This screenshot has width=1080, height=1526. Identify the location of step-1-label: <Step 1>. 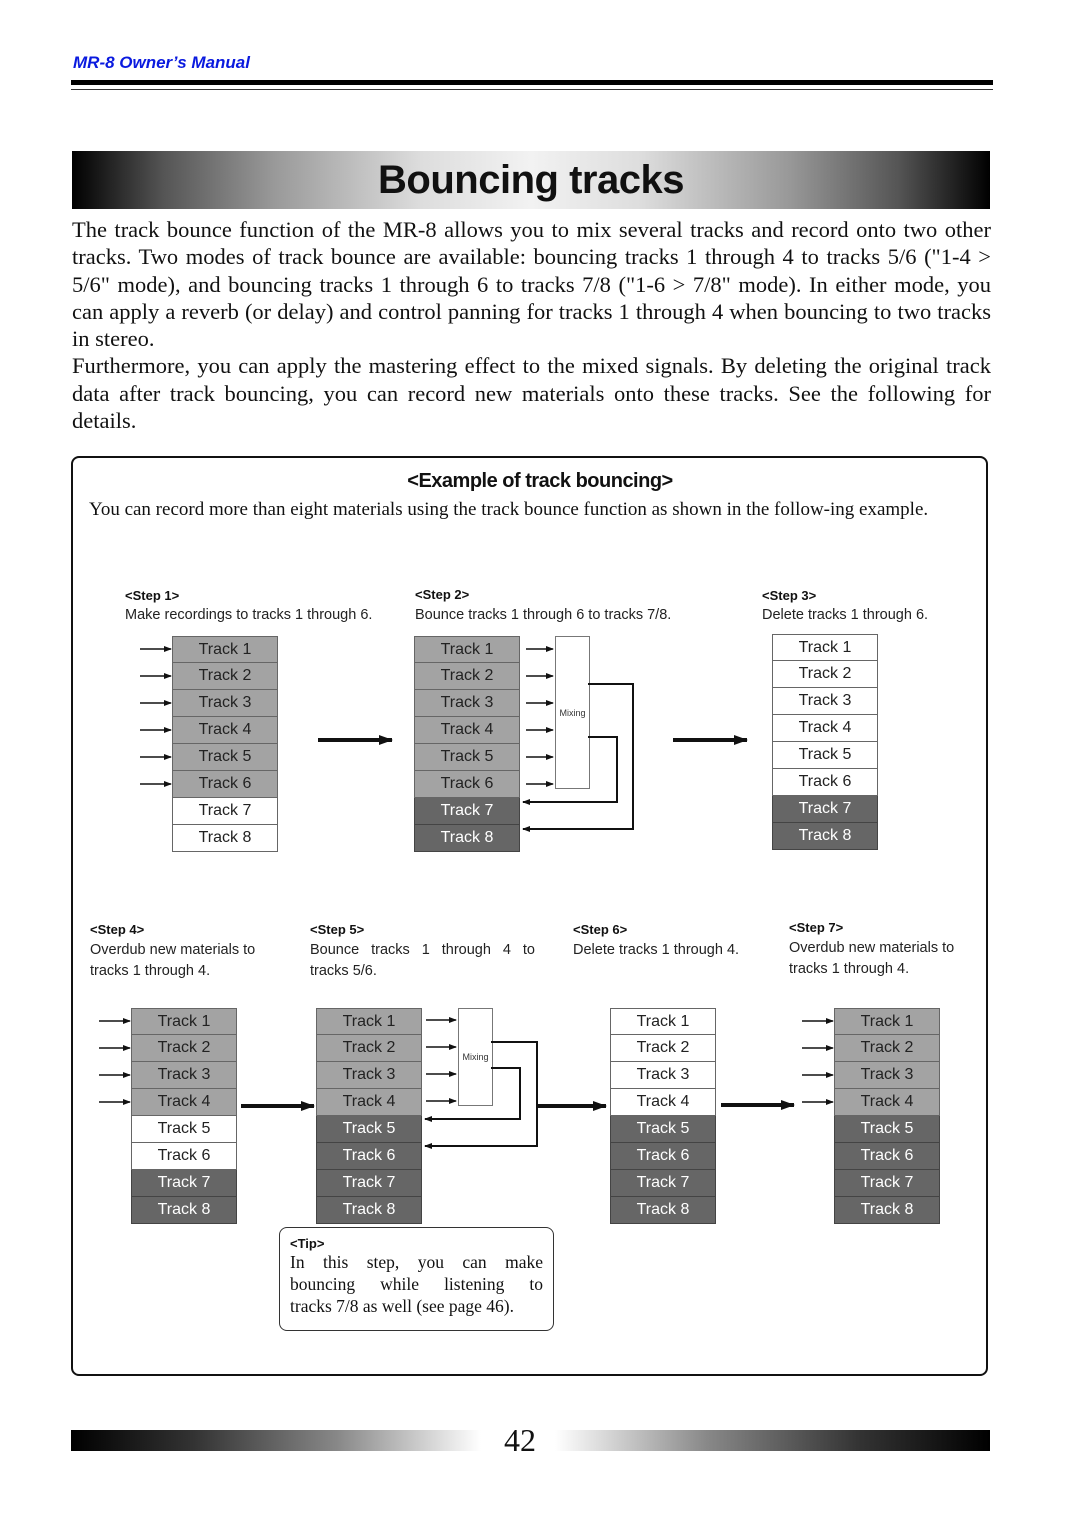
(152, 595).